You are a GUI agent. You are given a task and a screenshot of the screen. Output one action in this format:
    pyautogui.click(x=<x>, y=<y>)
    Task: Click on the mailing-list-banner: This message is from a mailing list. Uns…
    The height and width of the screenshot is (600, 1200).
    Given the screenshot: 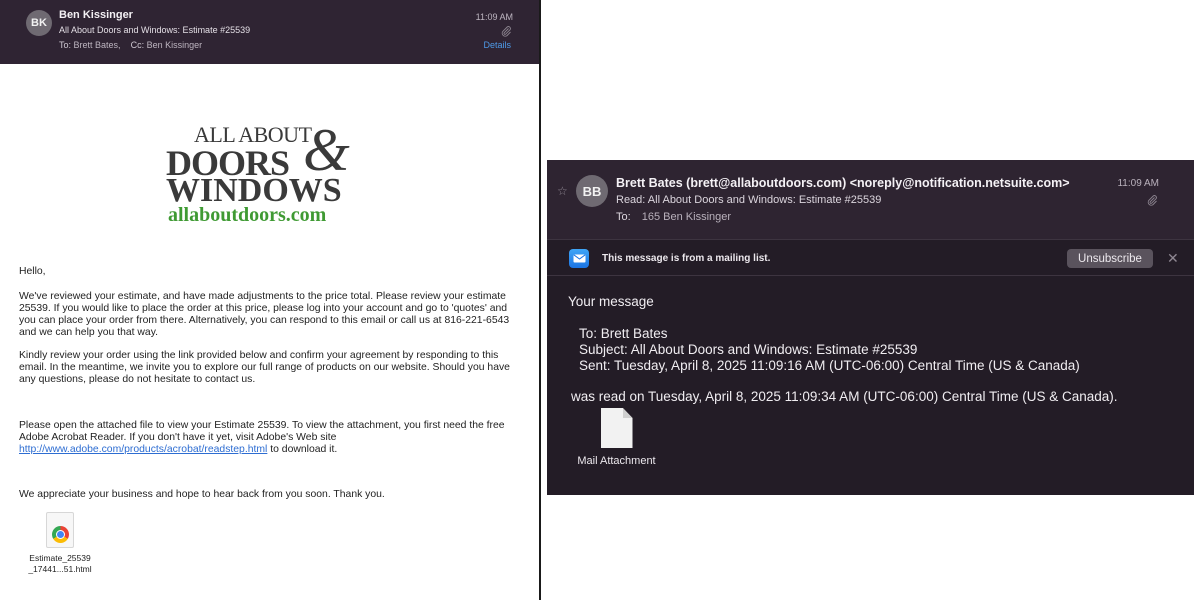 What is the action you would take?
    pyautogui.click(x=870, y=258)
    